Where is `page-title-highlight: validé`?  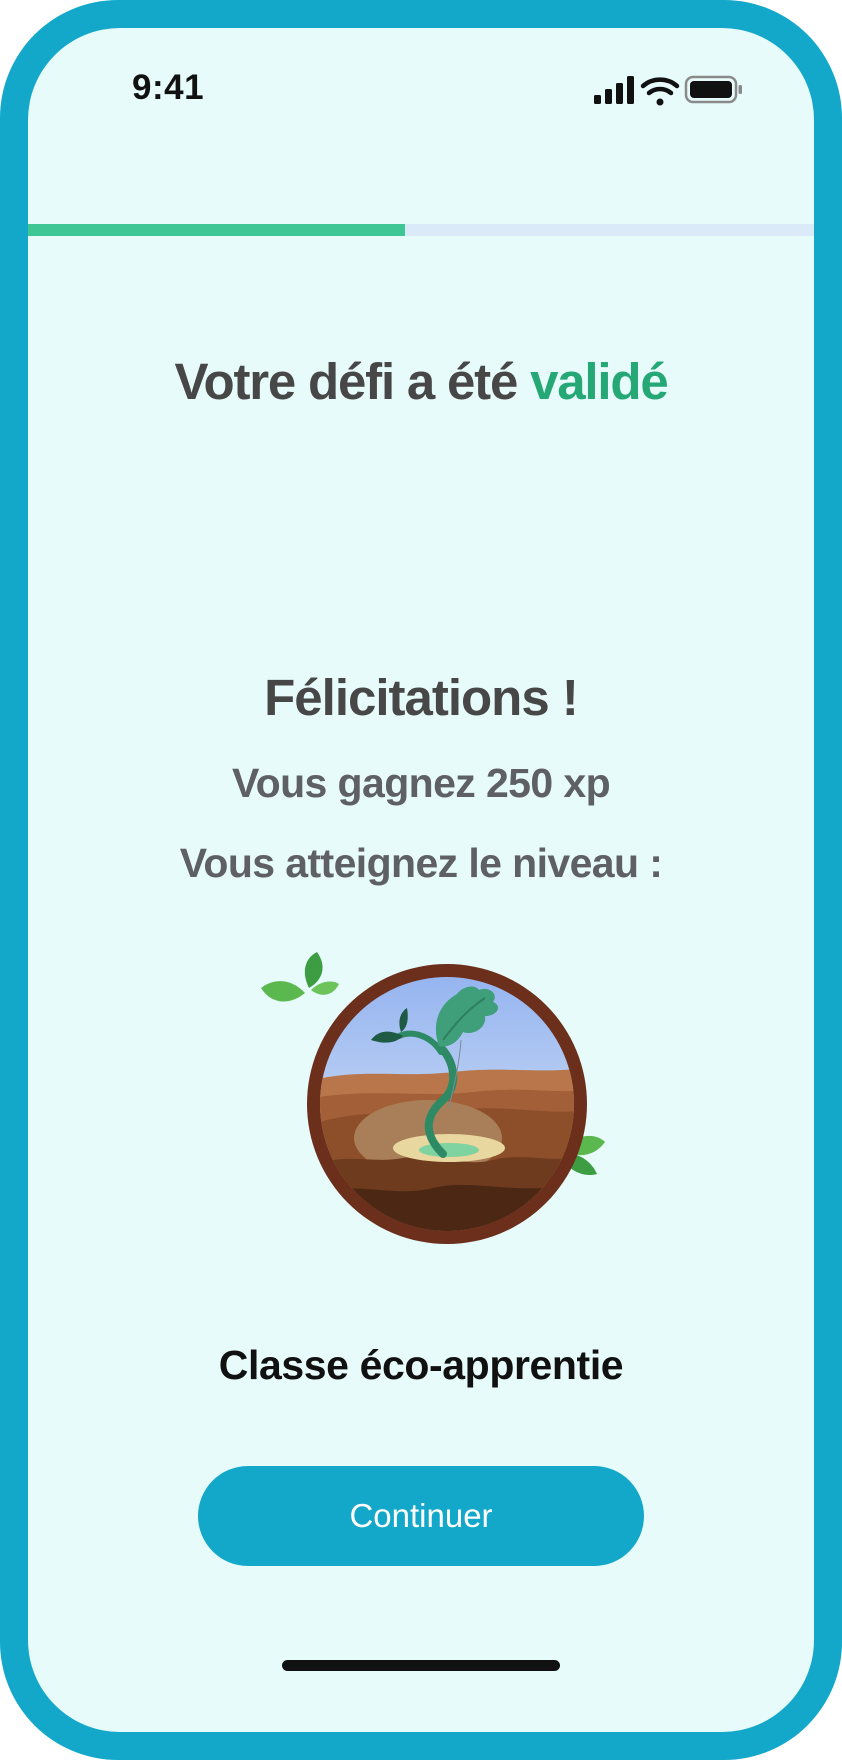 page-title-highlight: validé is located at coordinates (599, 381).